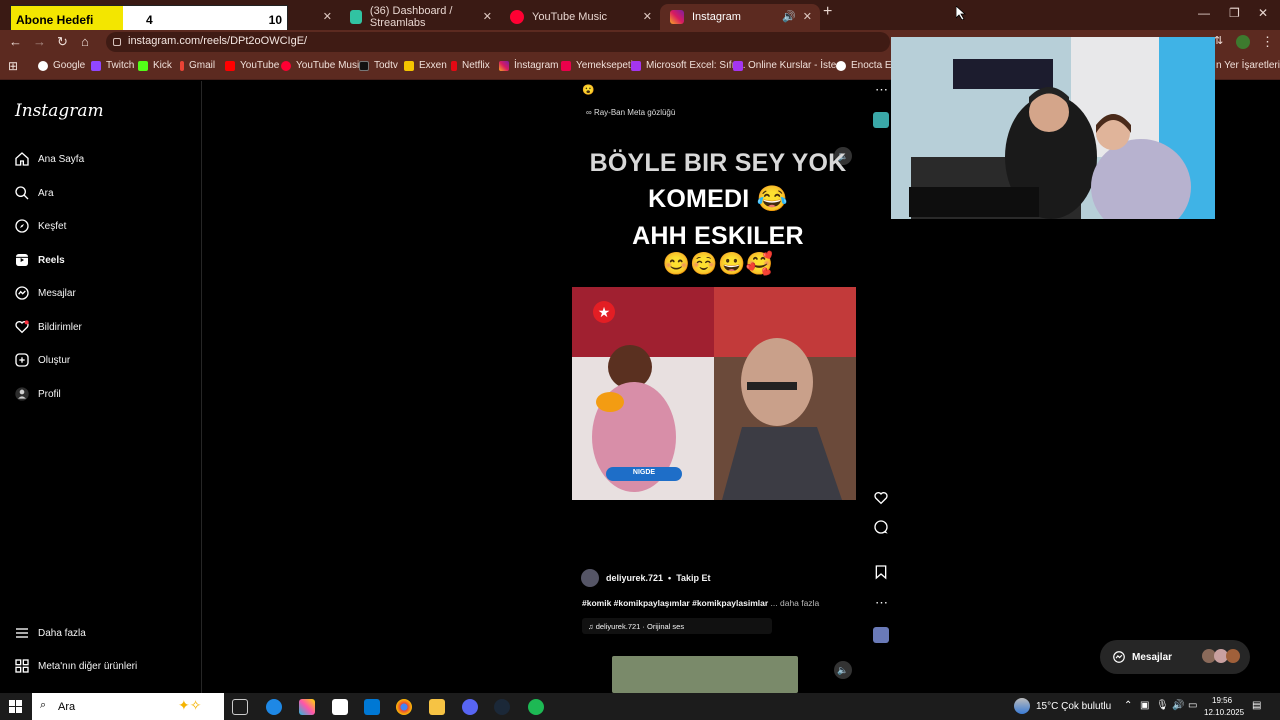  Describe the element at coordinates (340, 707) in the screenshot. I see `store-icon` at that location.